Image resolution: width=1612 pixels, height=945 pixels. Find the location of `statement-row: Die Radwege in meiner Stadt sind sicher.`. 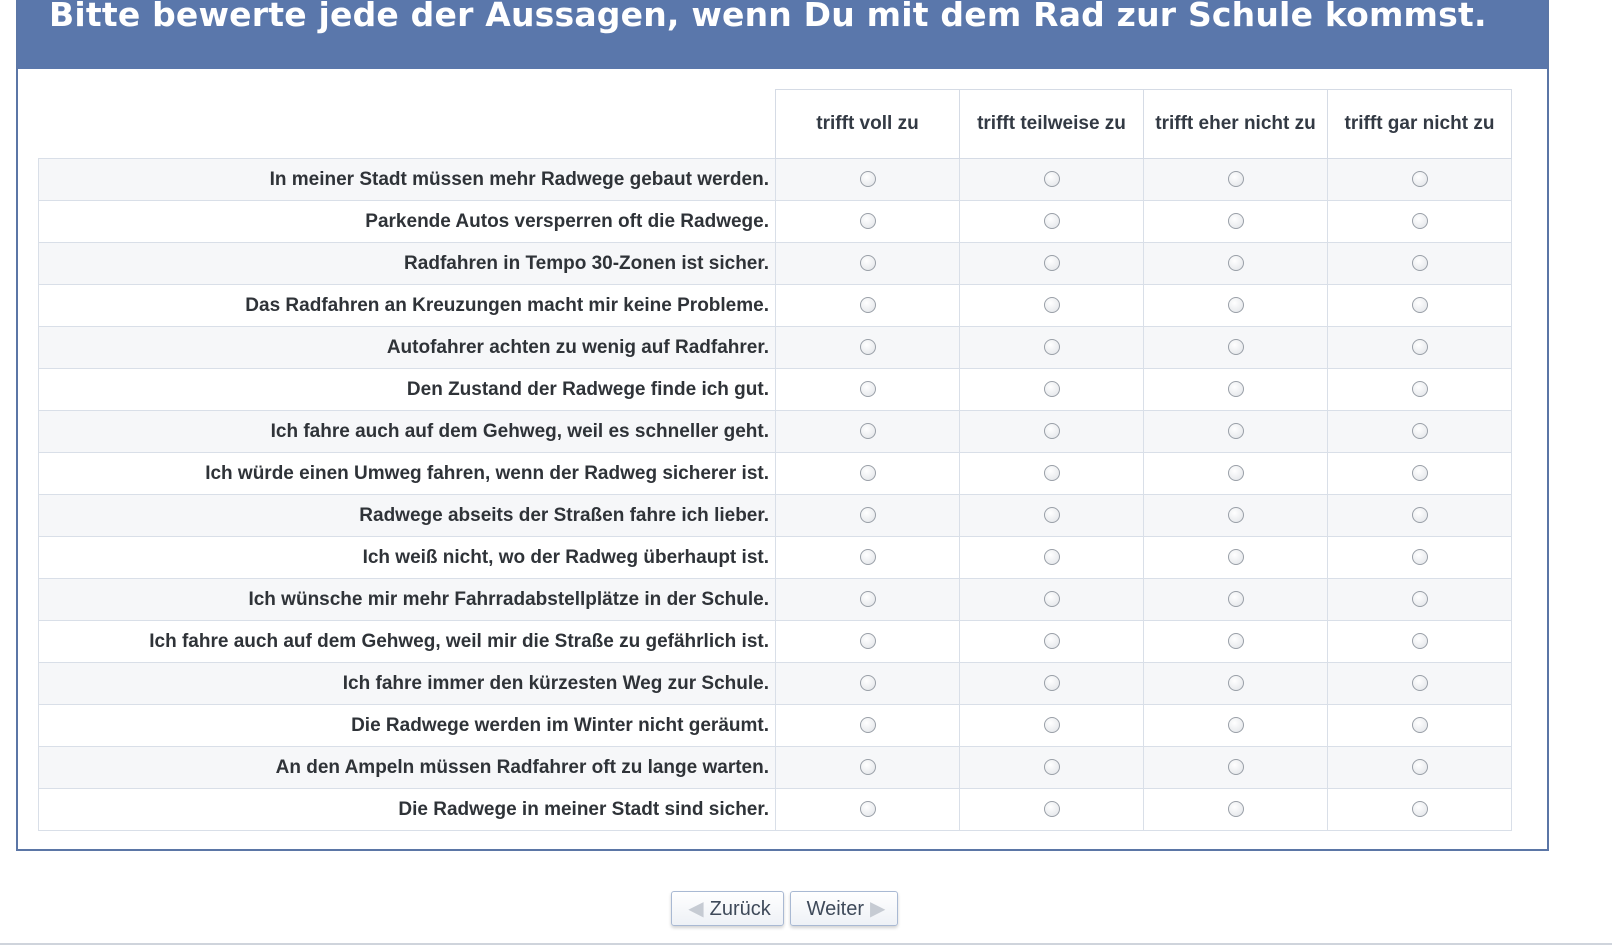

statement-row: Die Radwege in meiner Stadt sind sicher. is located at coordinates (775, 809).